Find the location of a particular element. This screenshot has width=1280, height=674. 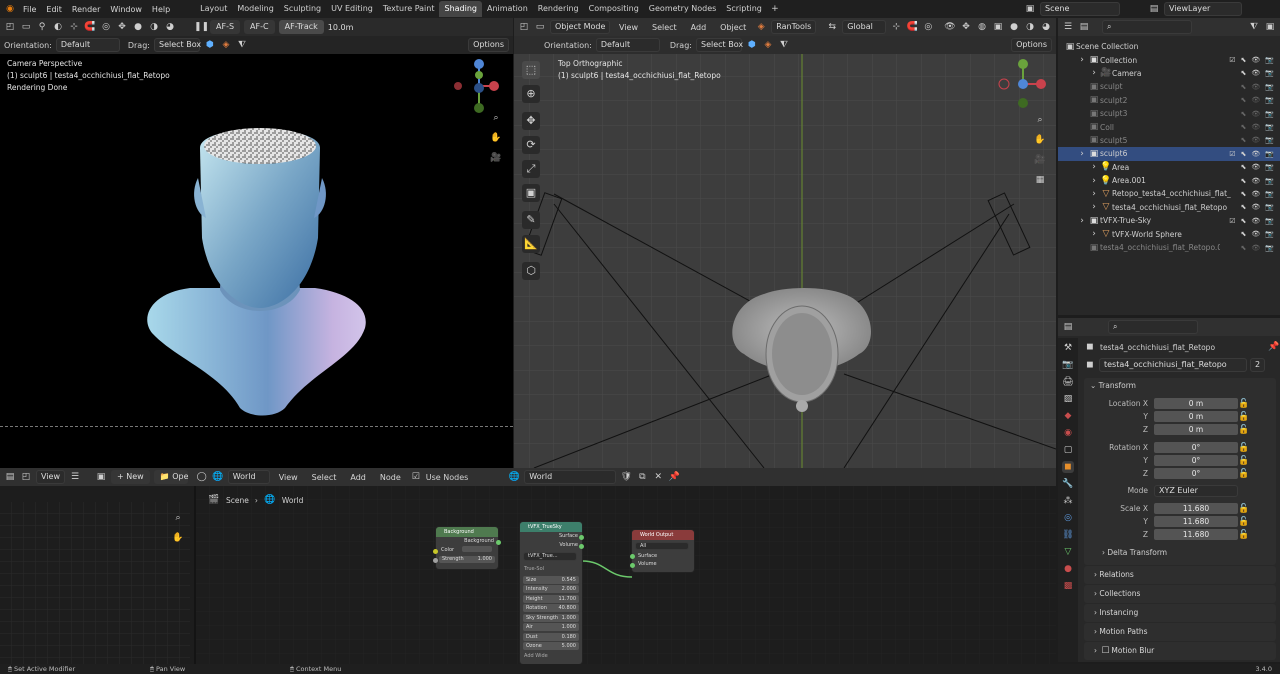

outliner-row: › ▣ tVFX-True-Sky ☑ ⬉ 👁 📷 is located at coordinates (1169, 220).